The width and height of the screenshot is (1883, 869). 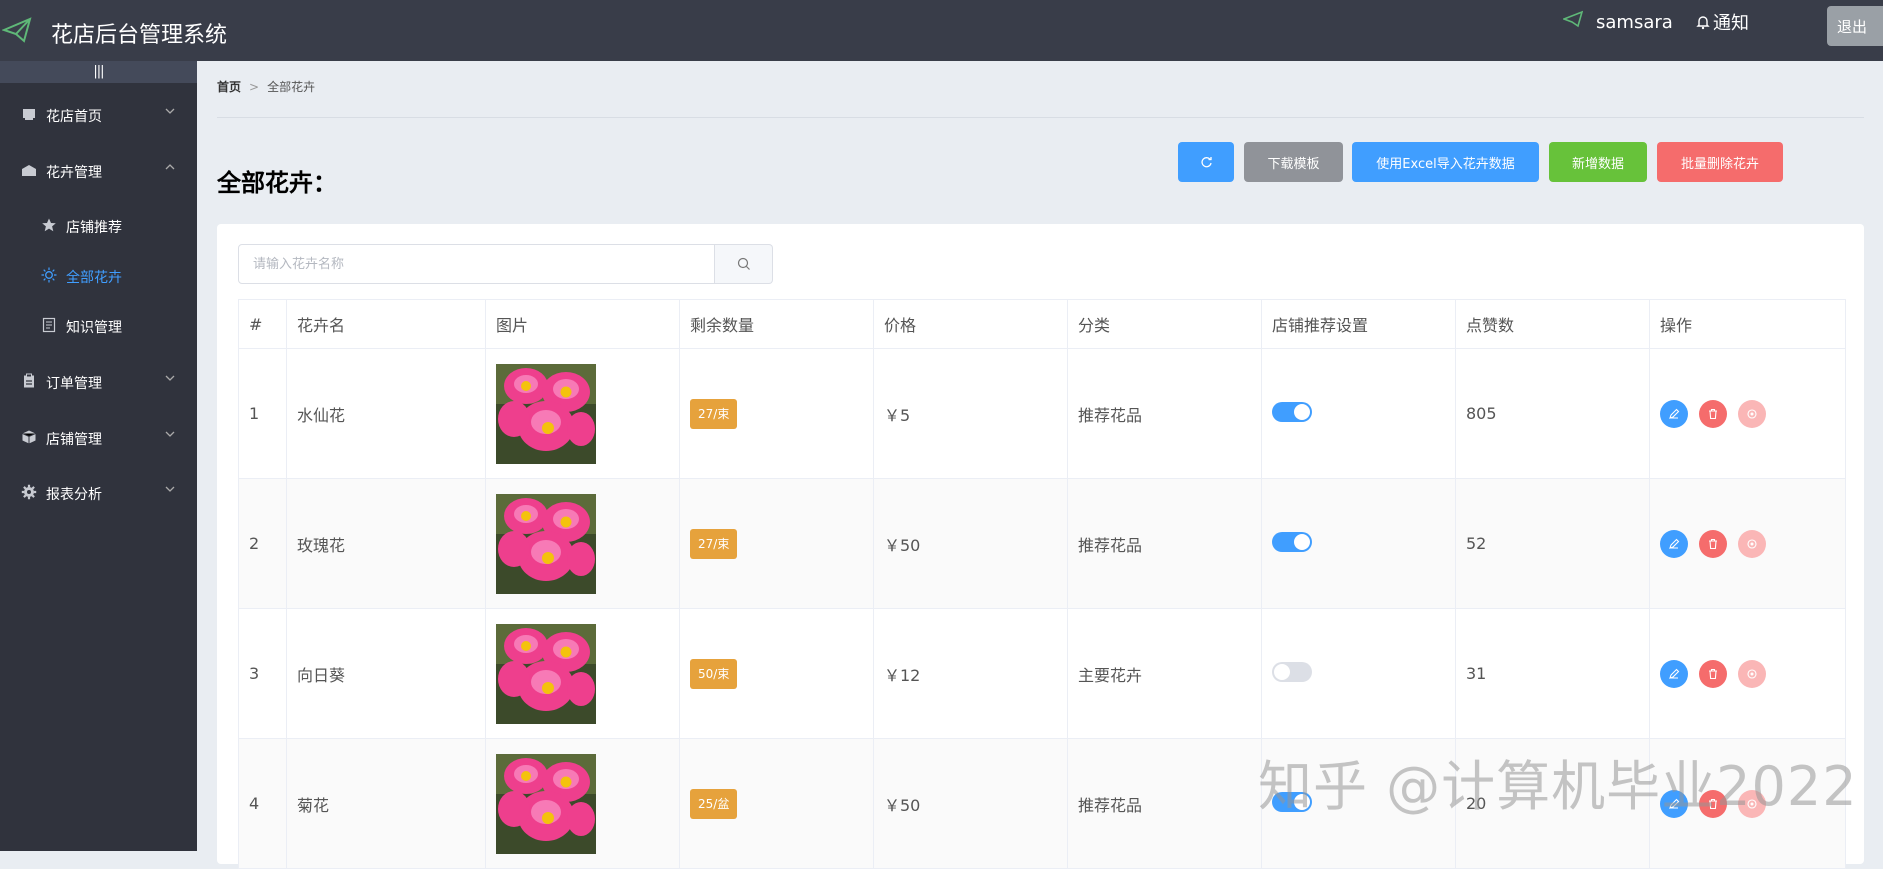 What do you see at coordinates (229, 87) in the screenshot?
I see `breadcrumb-home: 首页` at bounding box center [229, 87].